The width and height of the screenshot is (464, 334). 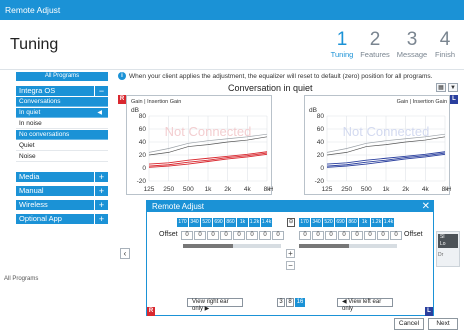 What do you see at coordinates (215, 305) in the screenshot?
I see `view-right-ear-only-button: View right ear only ▶` at bounding box center [215, 305].